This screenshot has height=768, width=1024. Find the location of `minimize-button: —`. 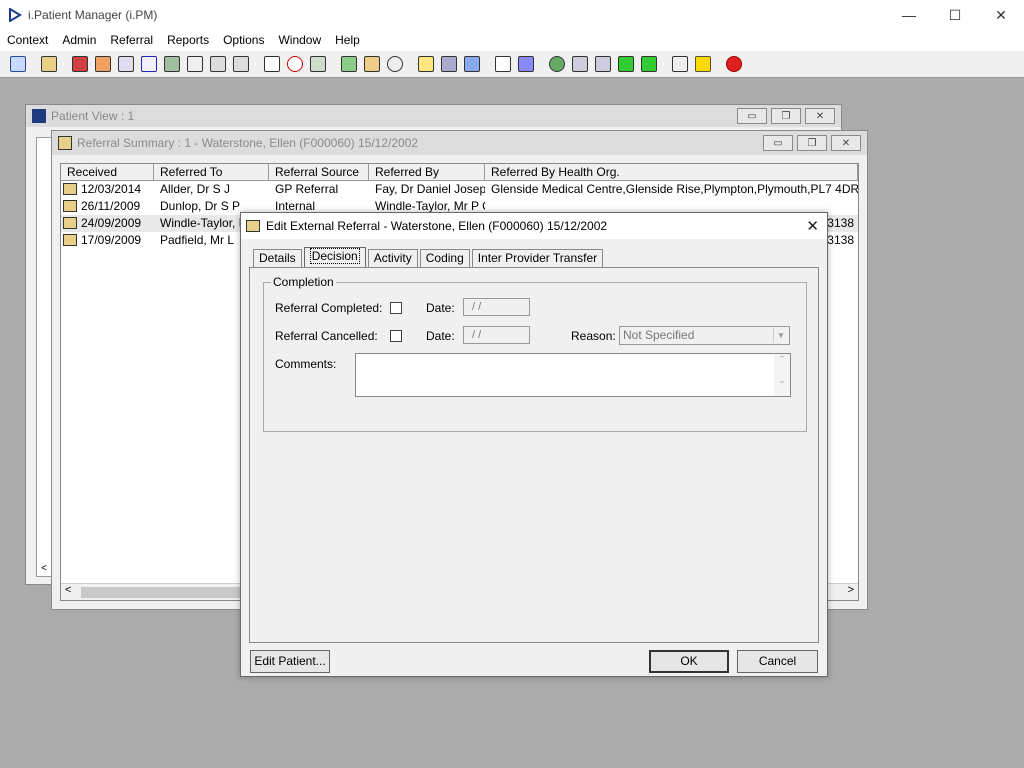

minimize-button: — is located at coordinates (909, 15).